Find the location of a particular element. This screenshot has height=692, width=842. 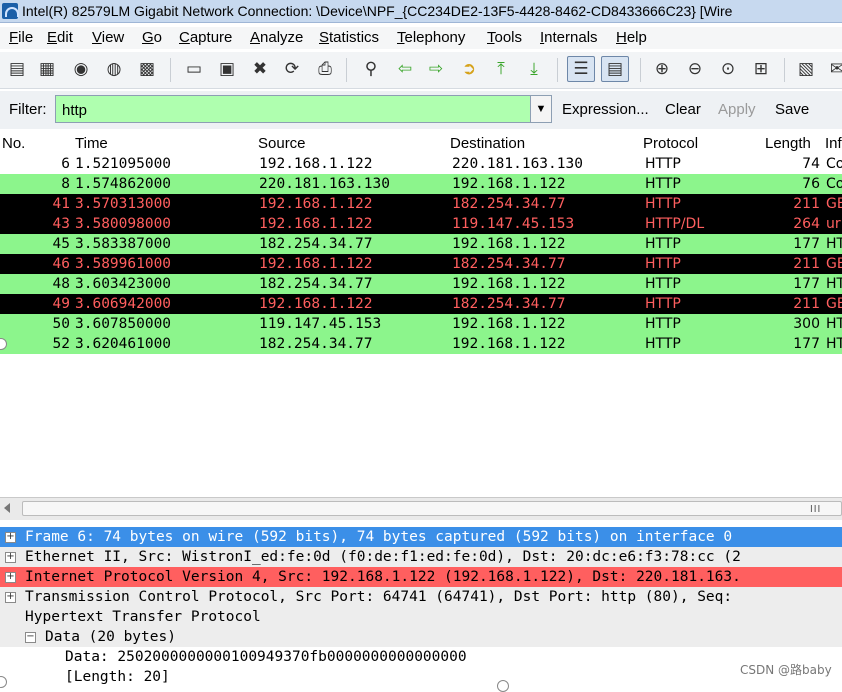

packet-time: 1.574862000 is located at coordinates (123, 184).